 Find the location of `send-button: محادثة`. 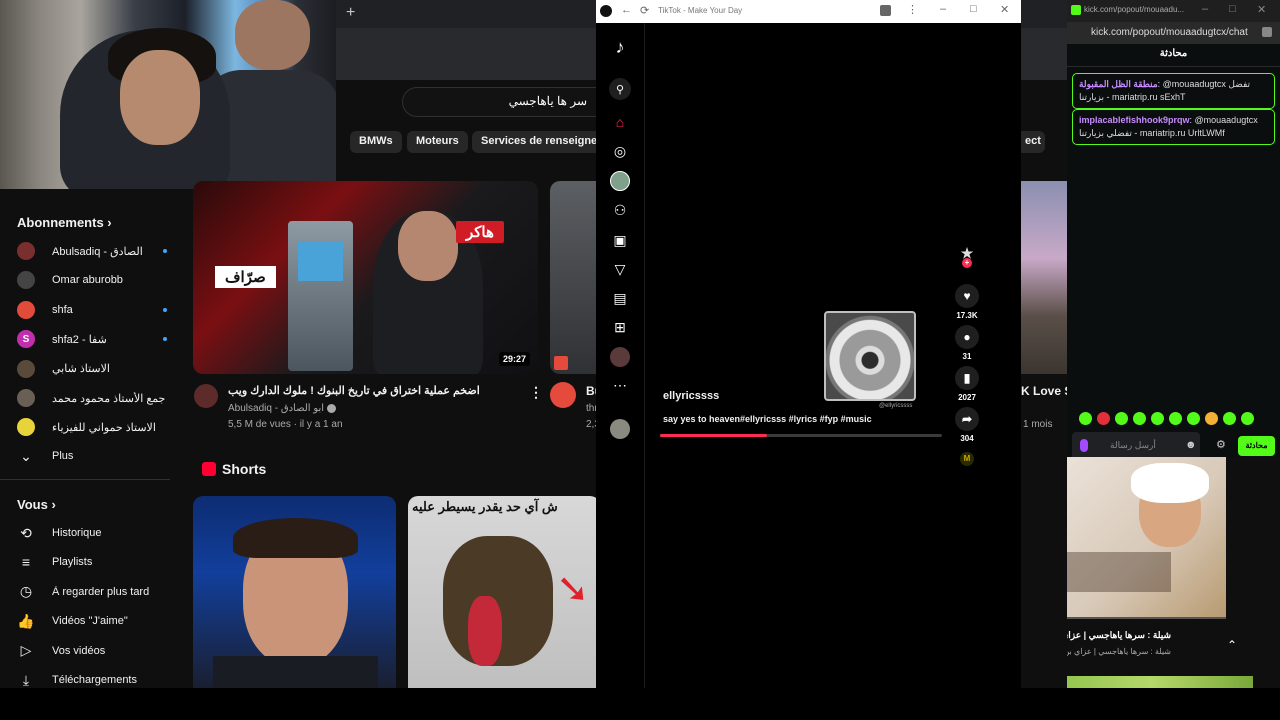

send-button: محادثة is located at coordinates (1256, 446).